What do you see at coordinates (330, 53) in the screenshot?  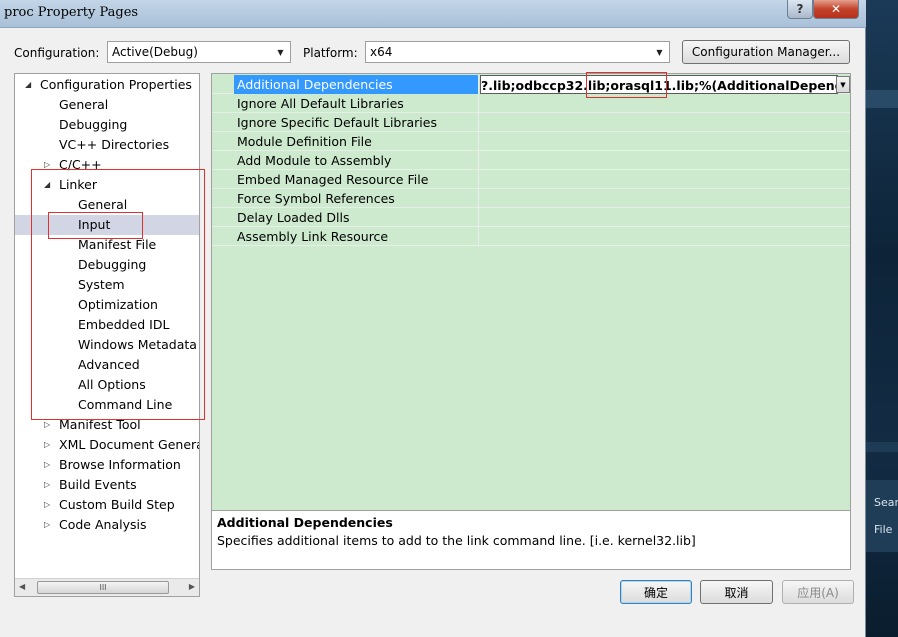 I see `platform-label: Platform:` at bounding box center [330, 53].